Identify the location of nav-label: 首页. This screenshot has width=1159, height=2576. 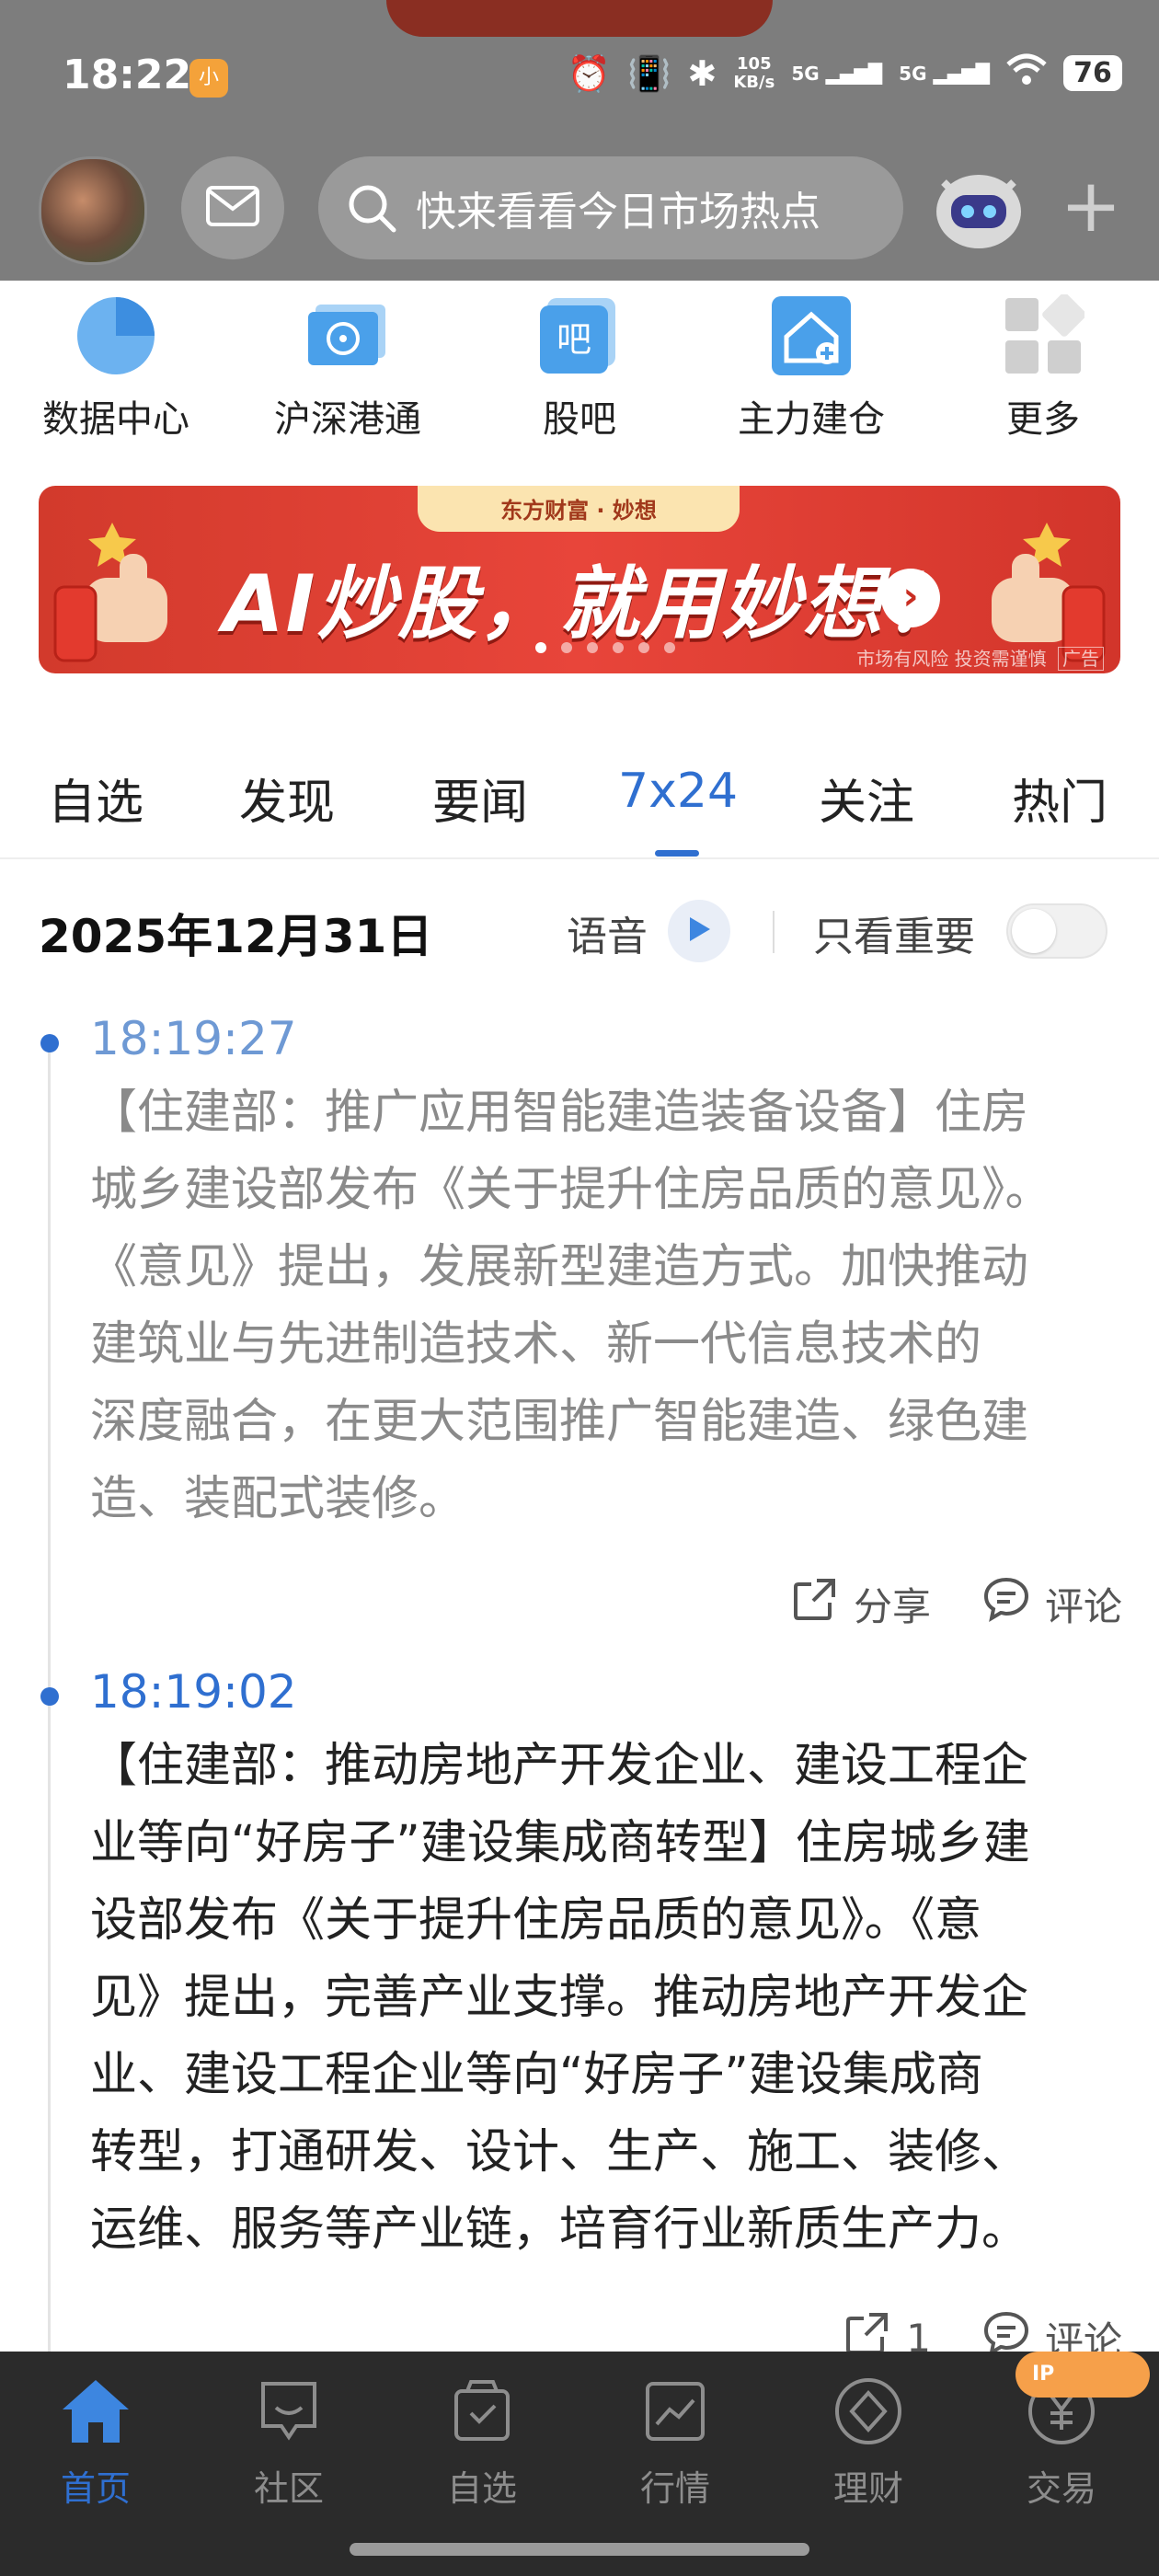
(95, 2488).